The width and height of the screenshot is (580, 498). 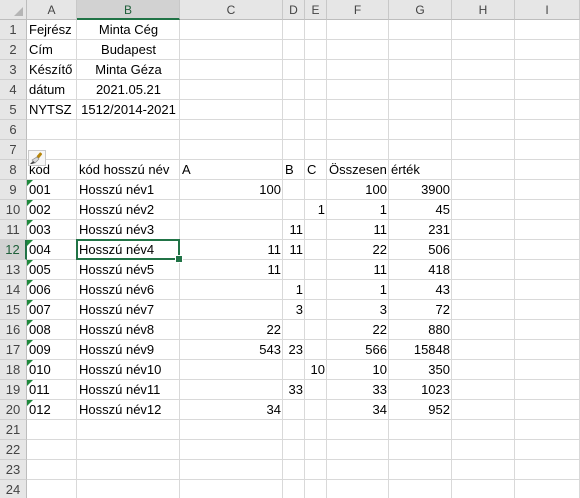 I want to click on cell-b19: Hosszú név11, so click(x=128, y=390).